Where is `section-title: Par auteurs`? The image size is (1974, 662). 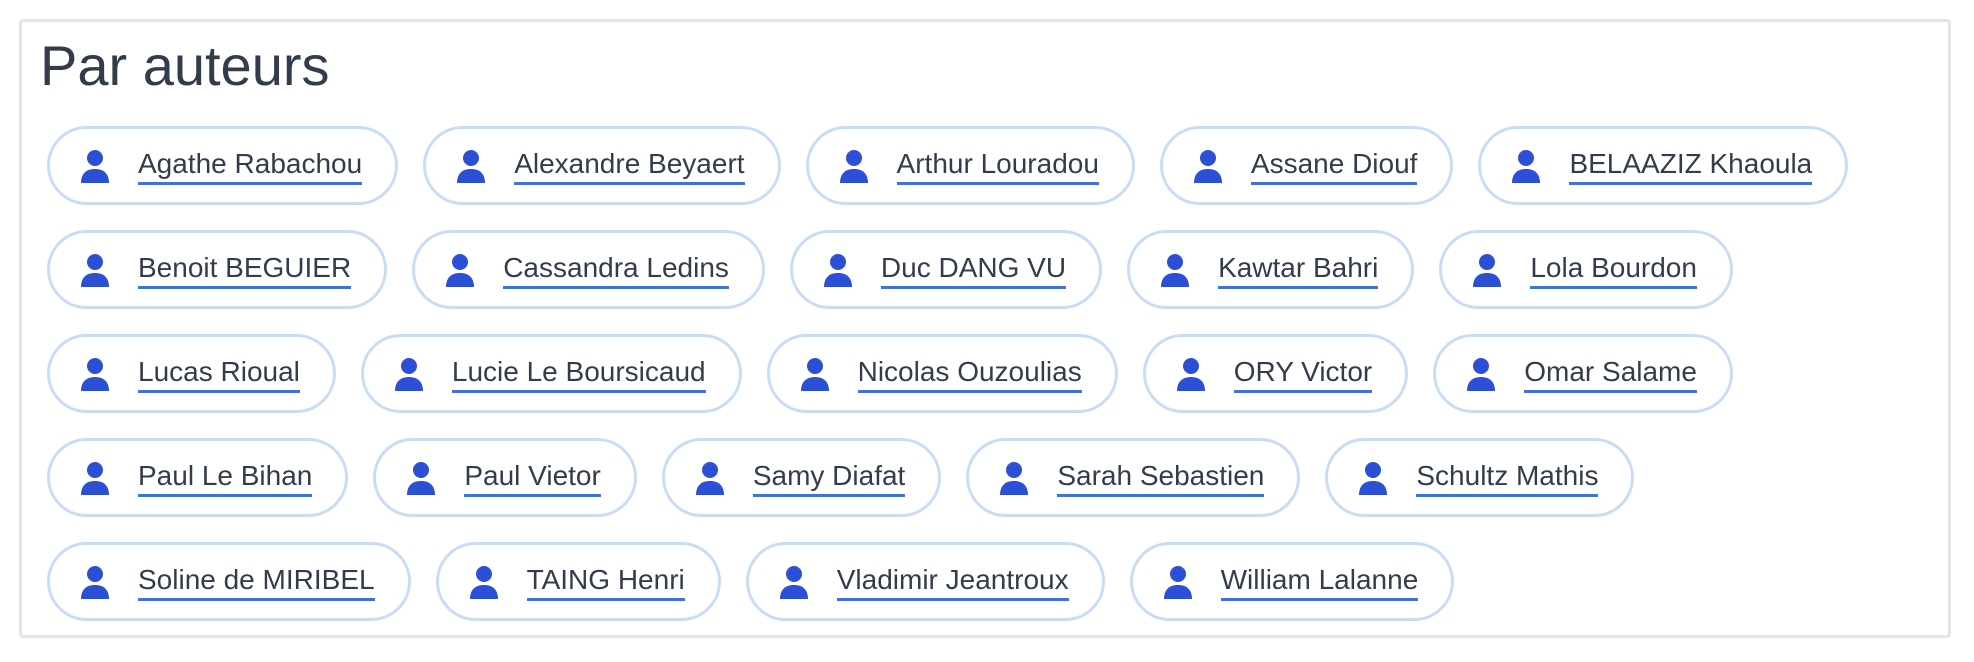 section-title: Par auteurs is located at coordinates (185, 65).